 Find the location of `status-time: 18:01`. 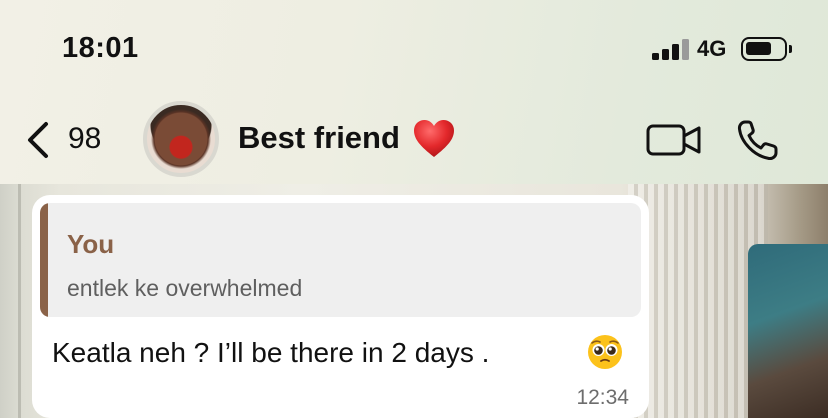

status-time: 18:01 is located at coordinates (100, 48).